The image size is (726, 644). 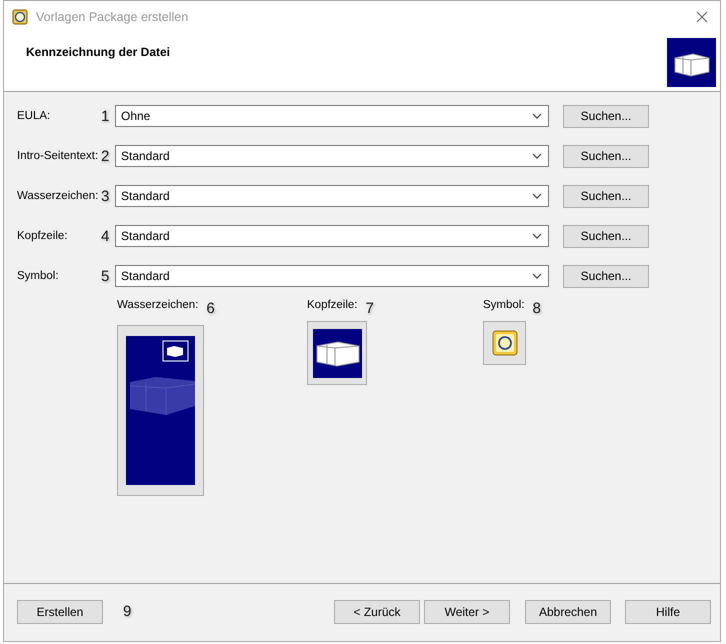 I want to click on wizard-button: < Zurück, so click(x=377, y=612).